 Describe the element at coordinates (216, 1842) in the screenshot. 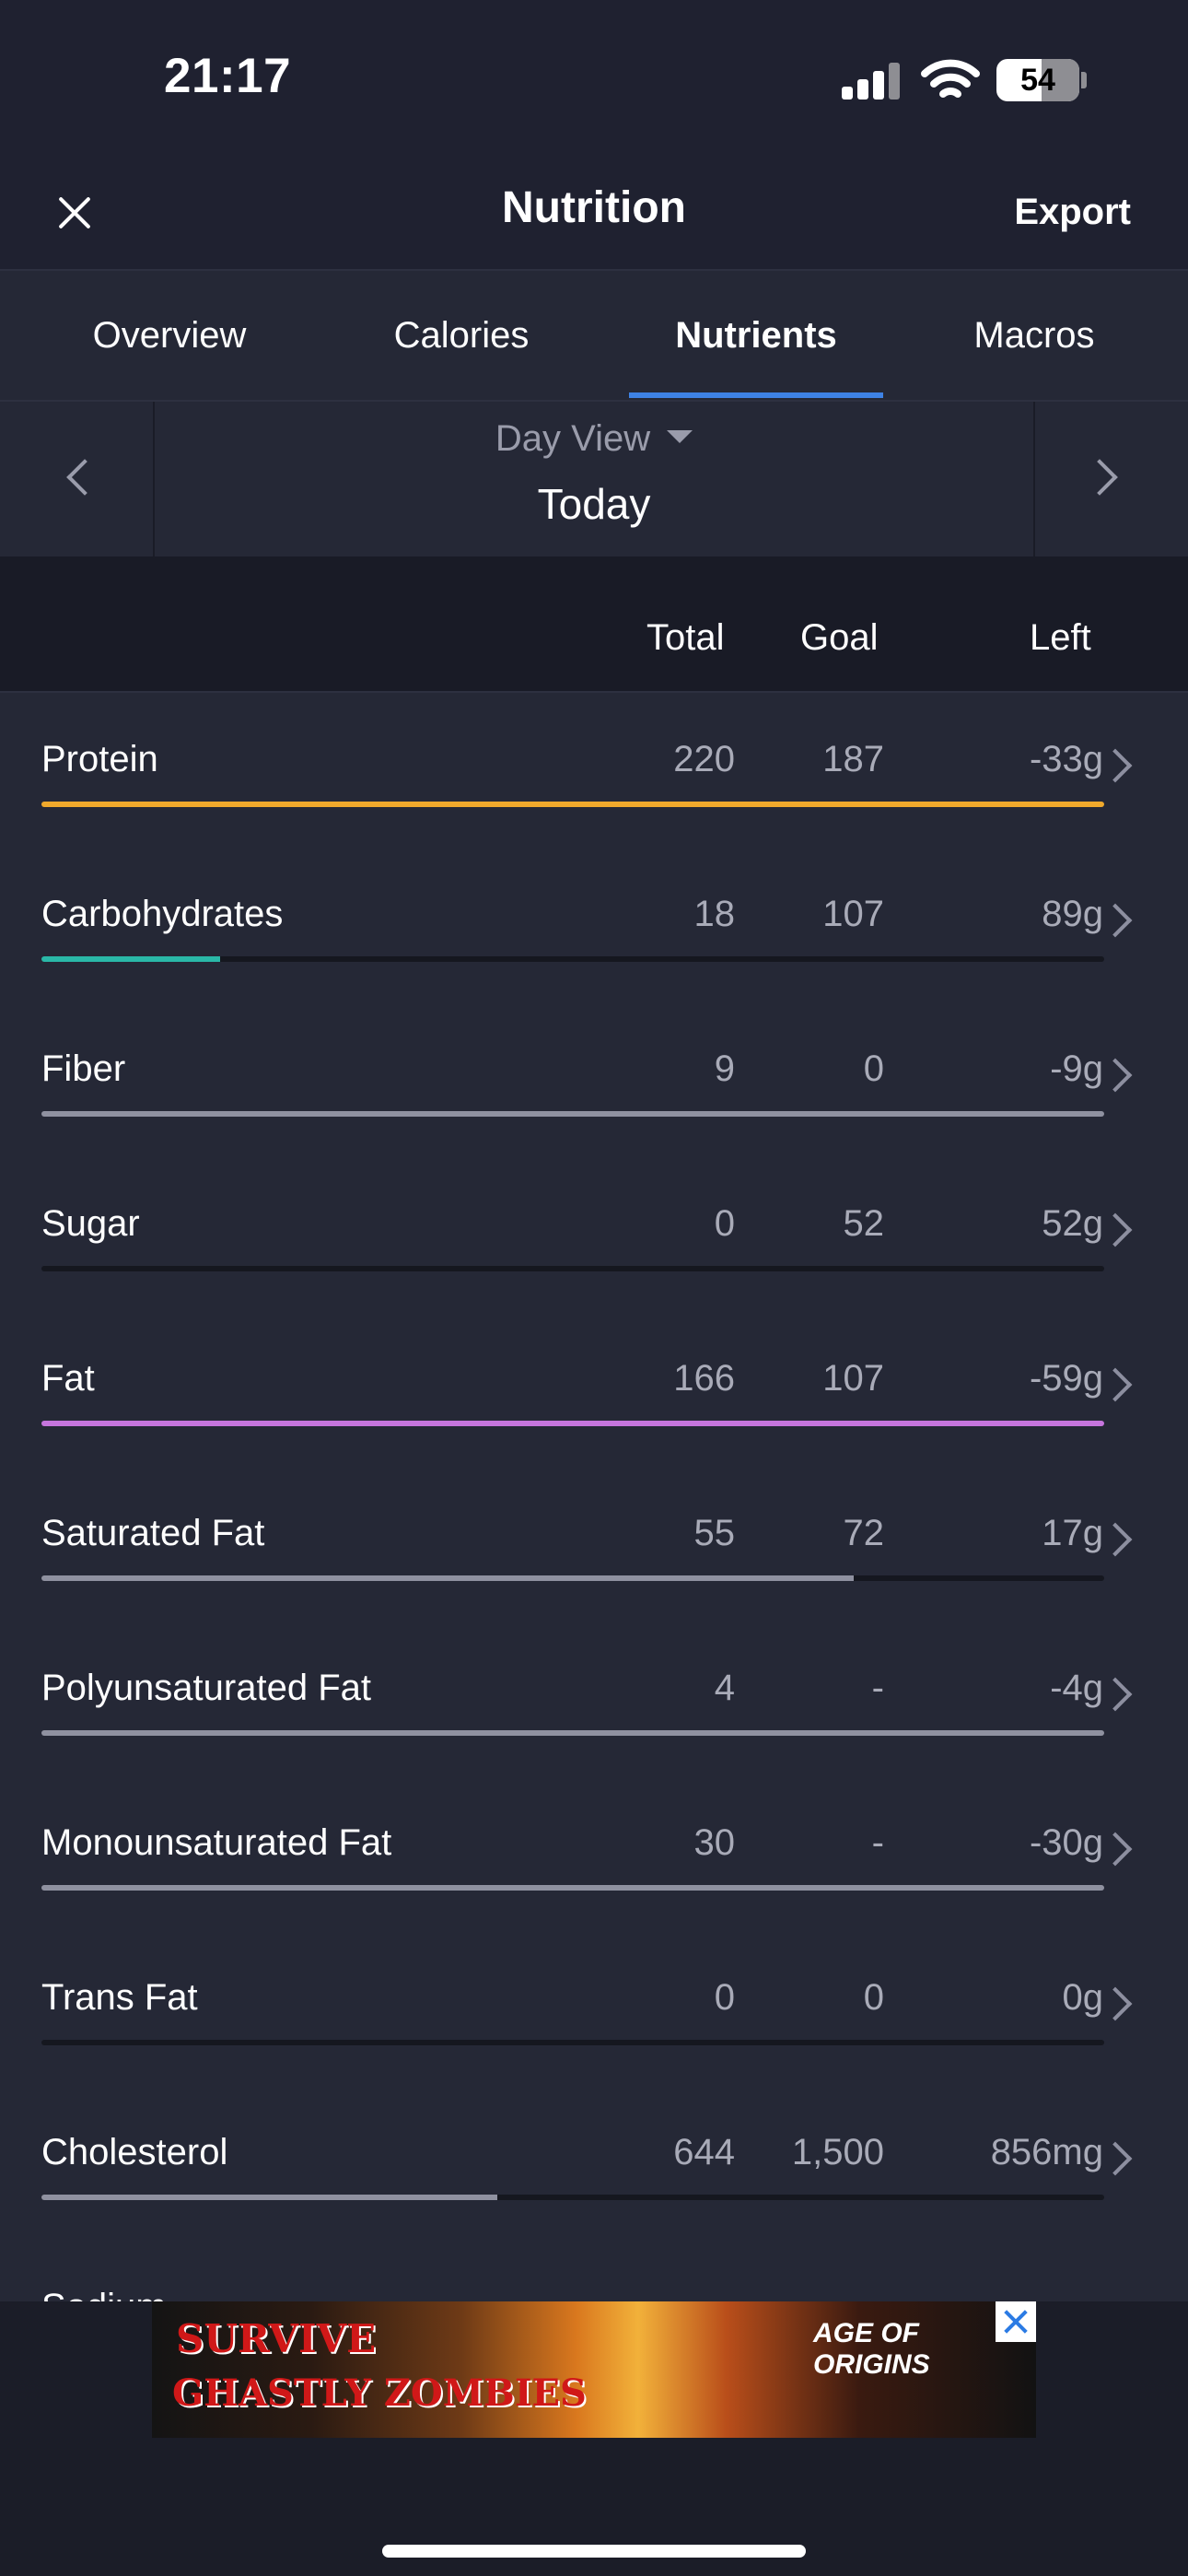

I see `nutrient-name: Monounsaturated Fat` at that location.